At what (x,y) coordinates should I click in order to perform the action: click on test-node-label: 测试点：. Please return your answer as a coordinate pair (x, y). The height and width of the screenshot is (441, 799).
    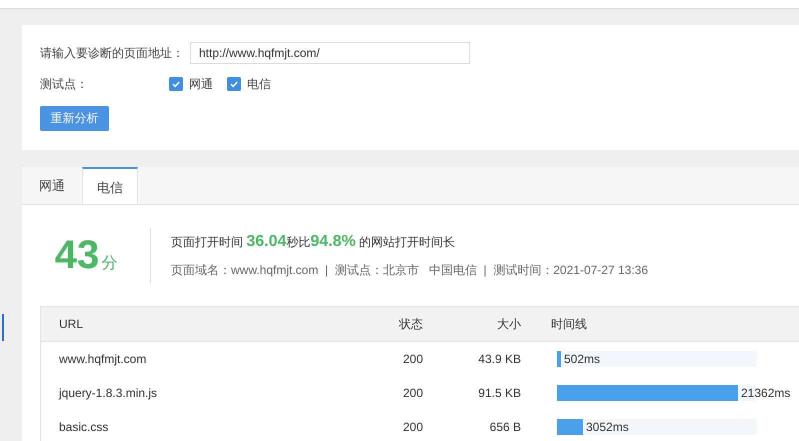
    Looking at the image, I should click on (64, 84).